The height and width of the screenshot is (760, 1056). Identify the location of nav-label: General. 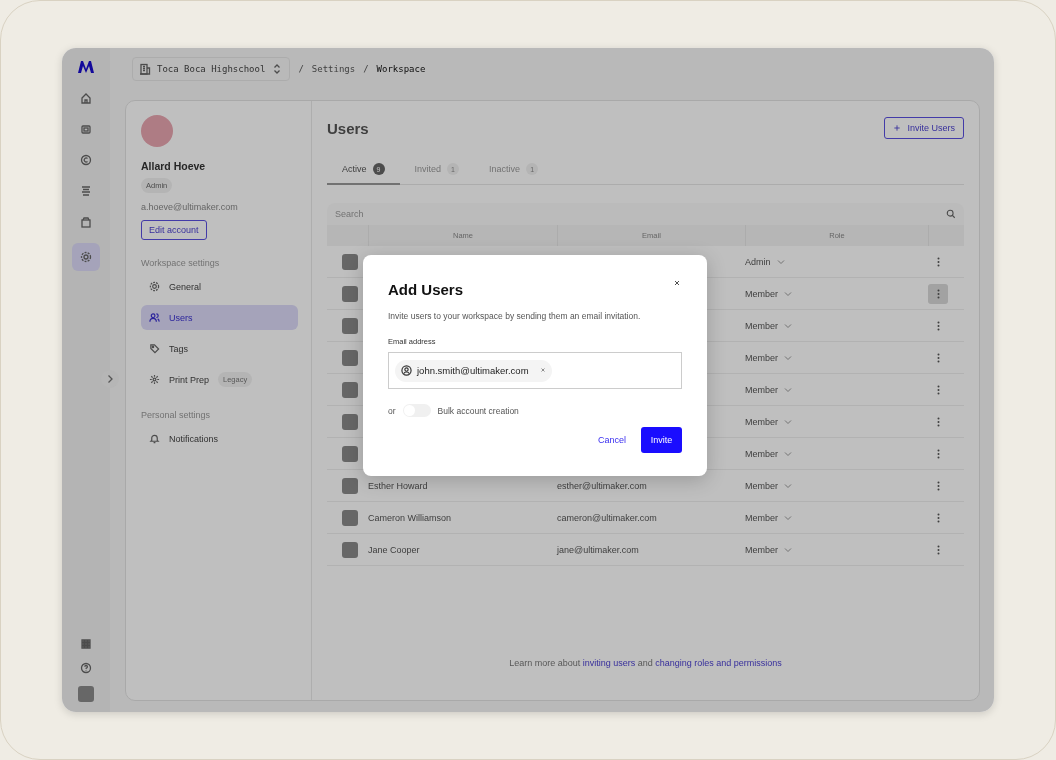
(185, 286).